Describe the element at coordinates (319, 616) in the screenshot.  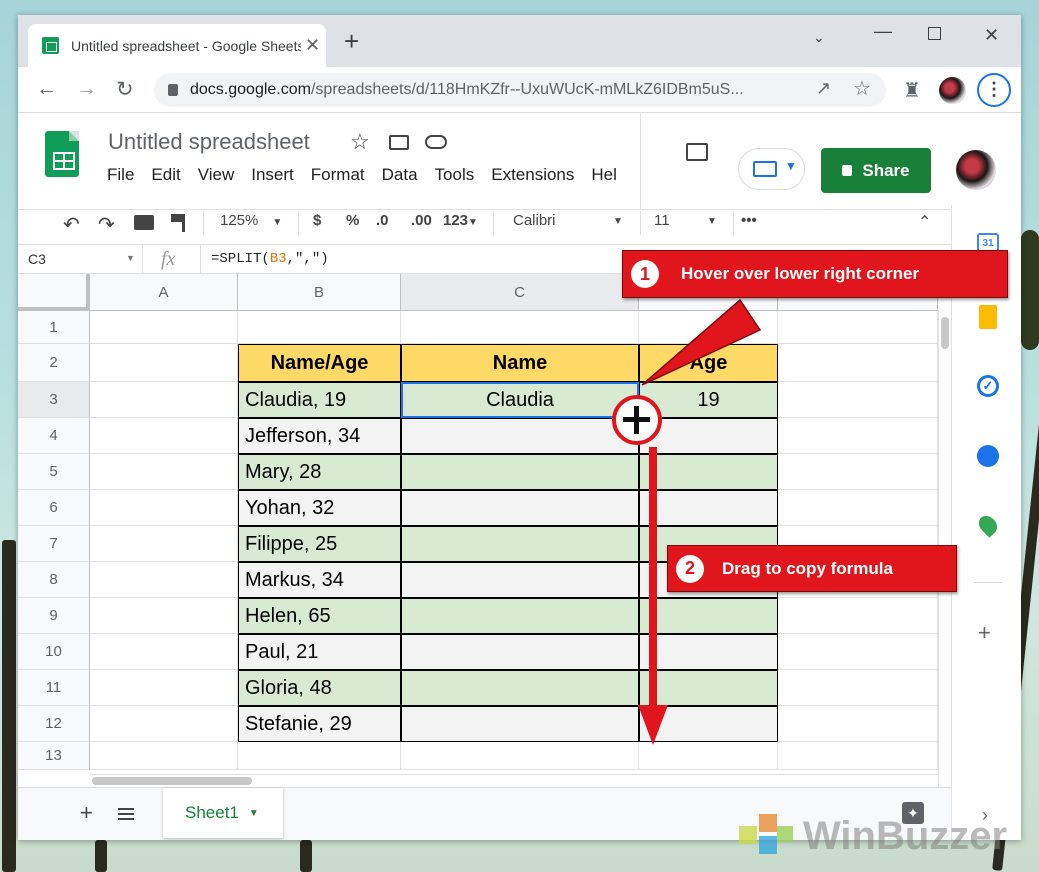
I see `table-cell: Helen, 65` at that location.